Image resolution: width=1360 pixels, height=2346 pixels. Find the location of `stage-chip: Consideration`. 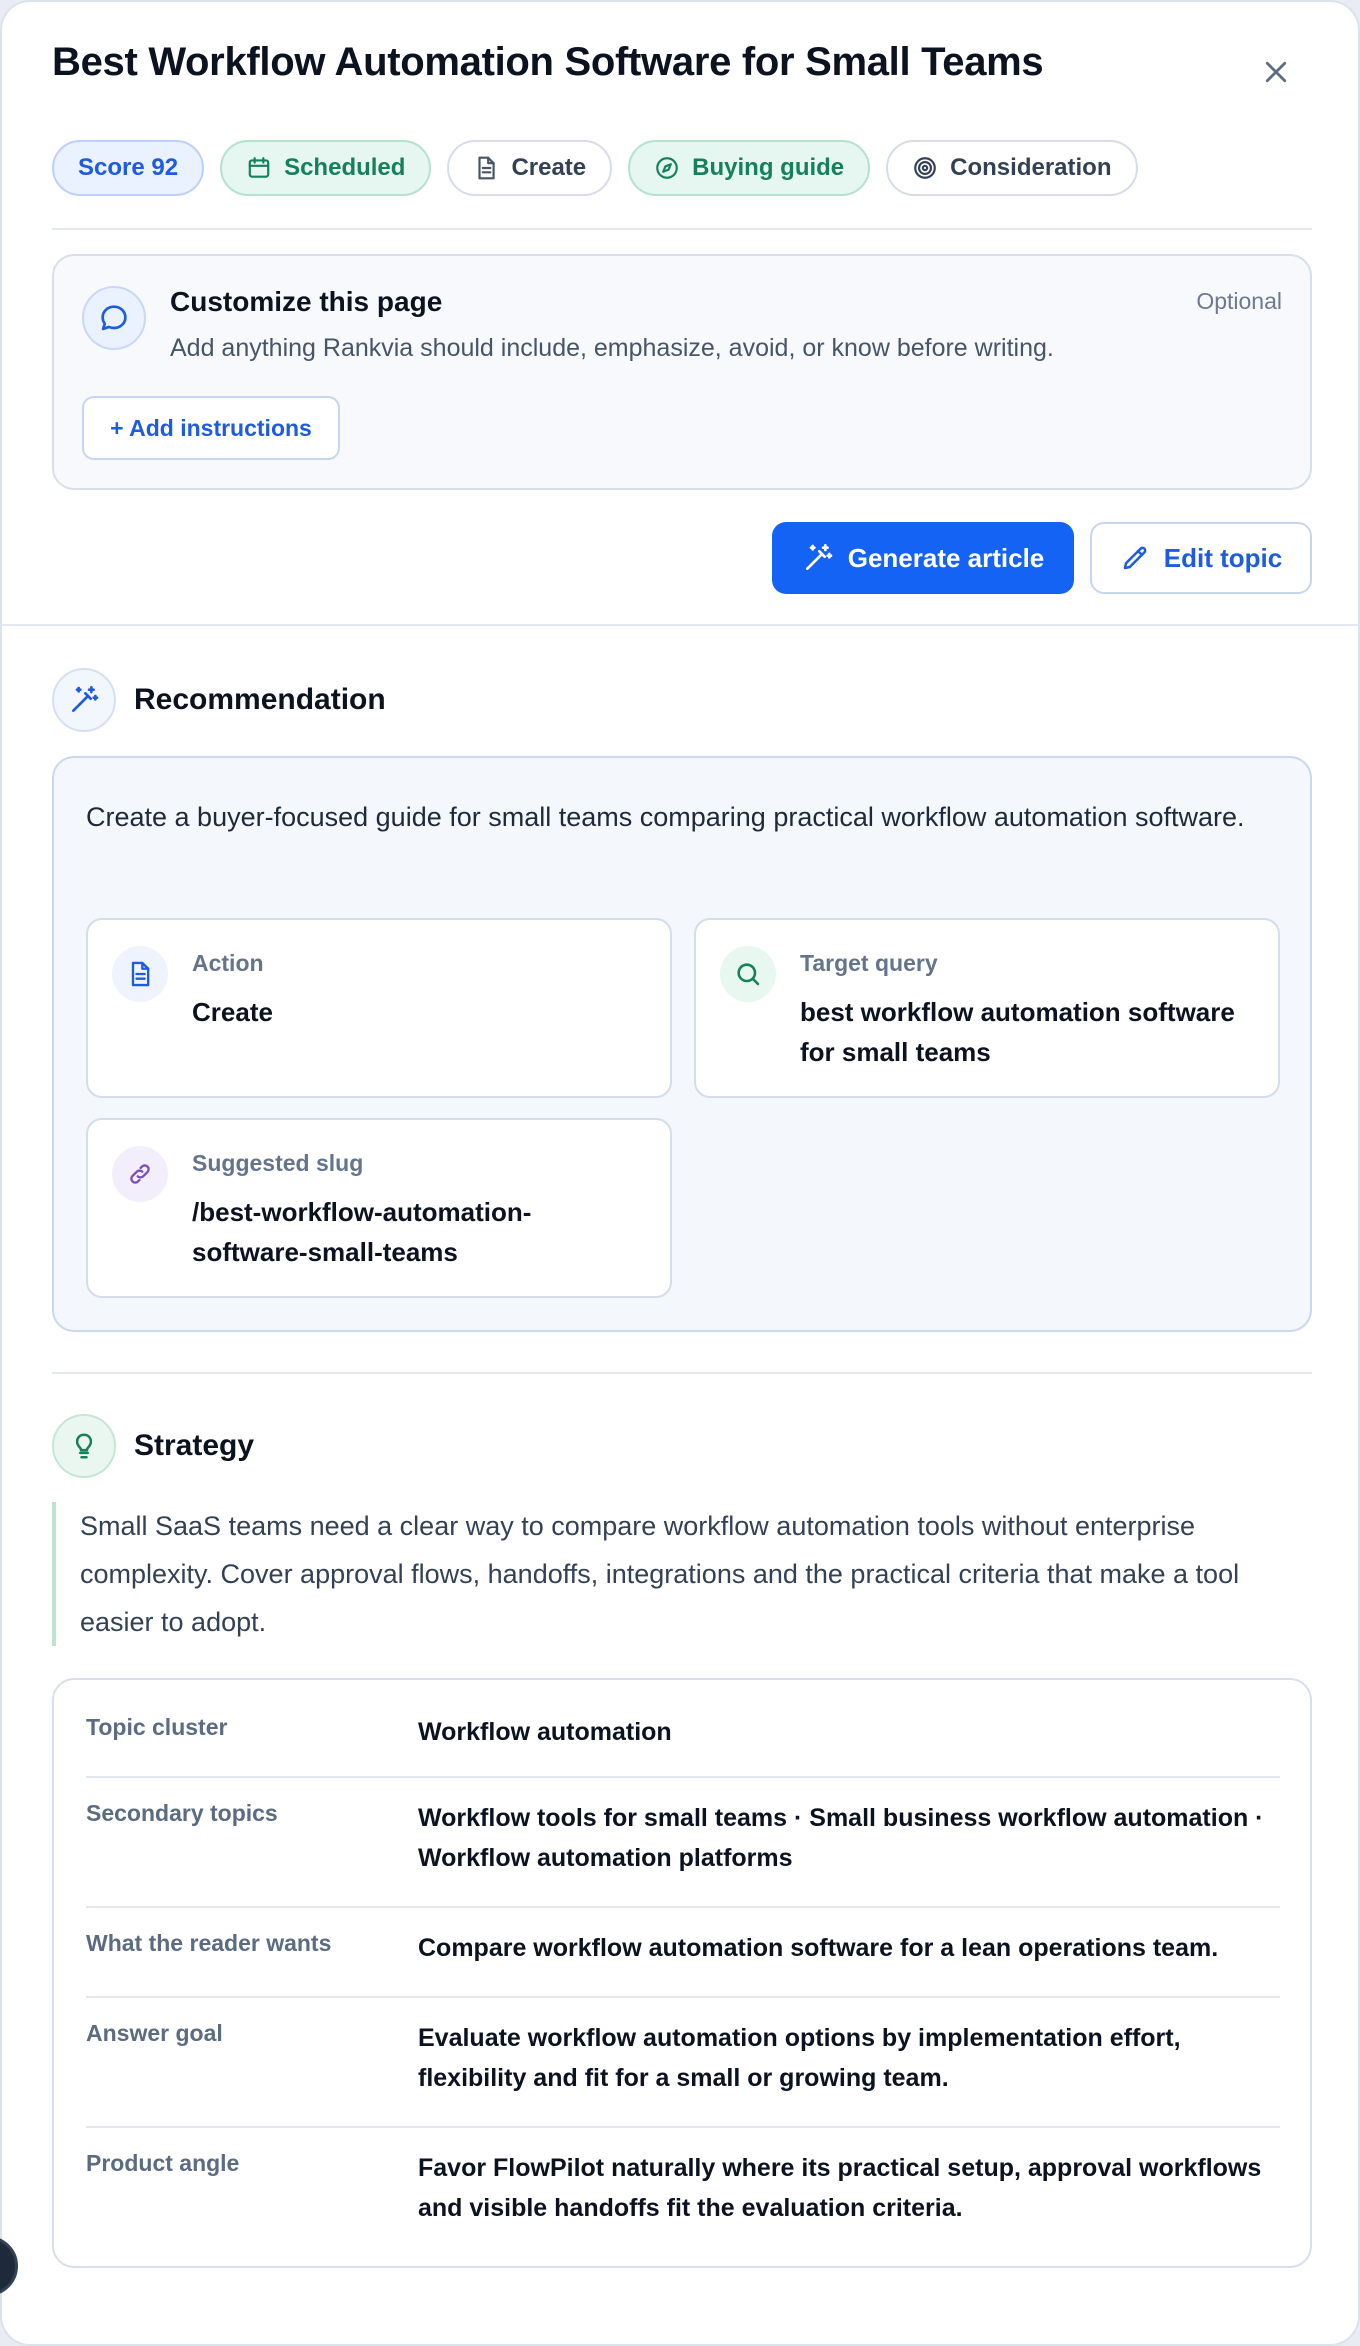

stage-chip: Consideration is located at coordinates (1012, 168).